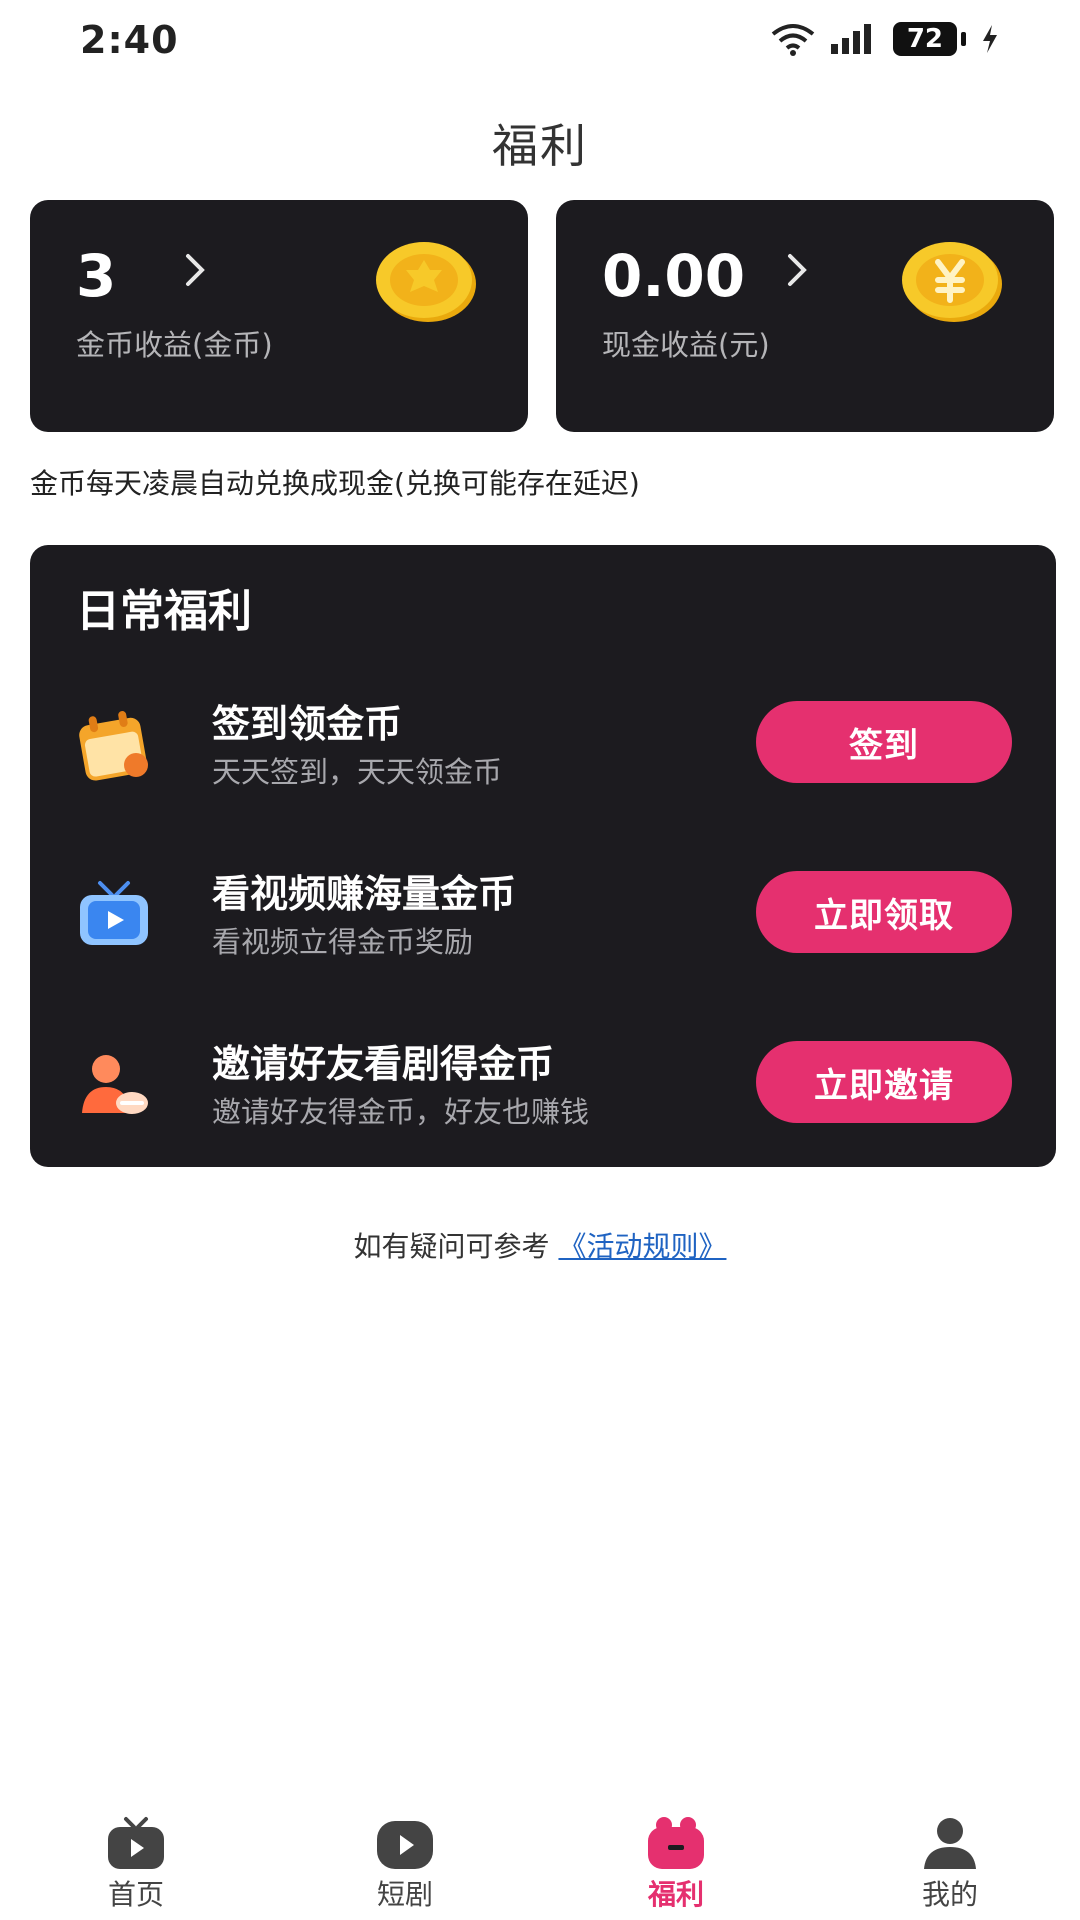 Image resolution: width=1080 pixels, height=1920 pixels. Describe the element at coordinates (885, 39) in the screenshot. I see `status-icons: 72` at that location.